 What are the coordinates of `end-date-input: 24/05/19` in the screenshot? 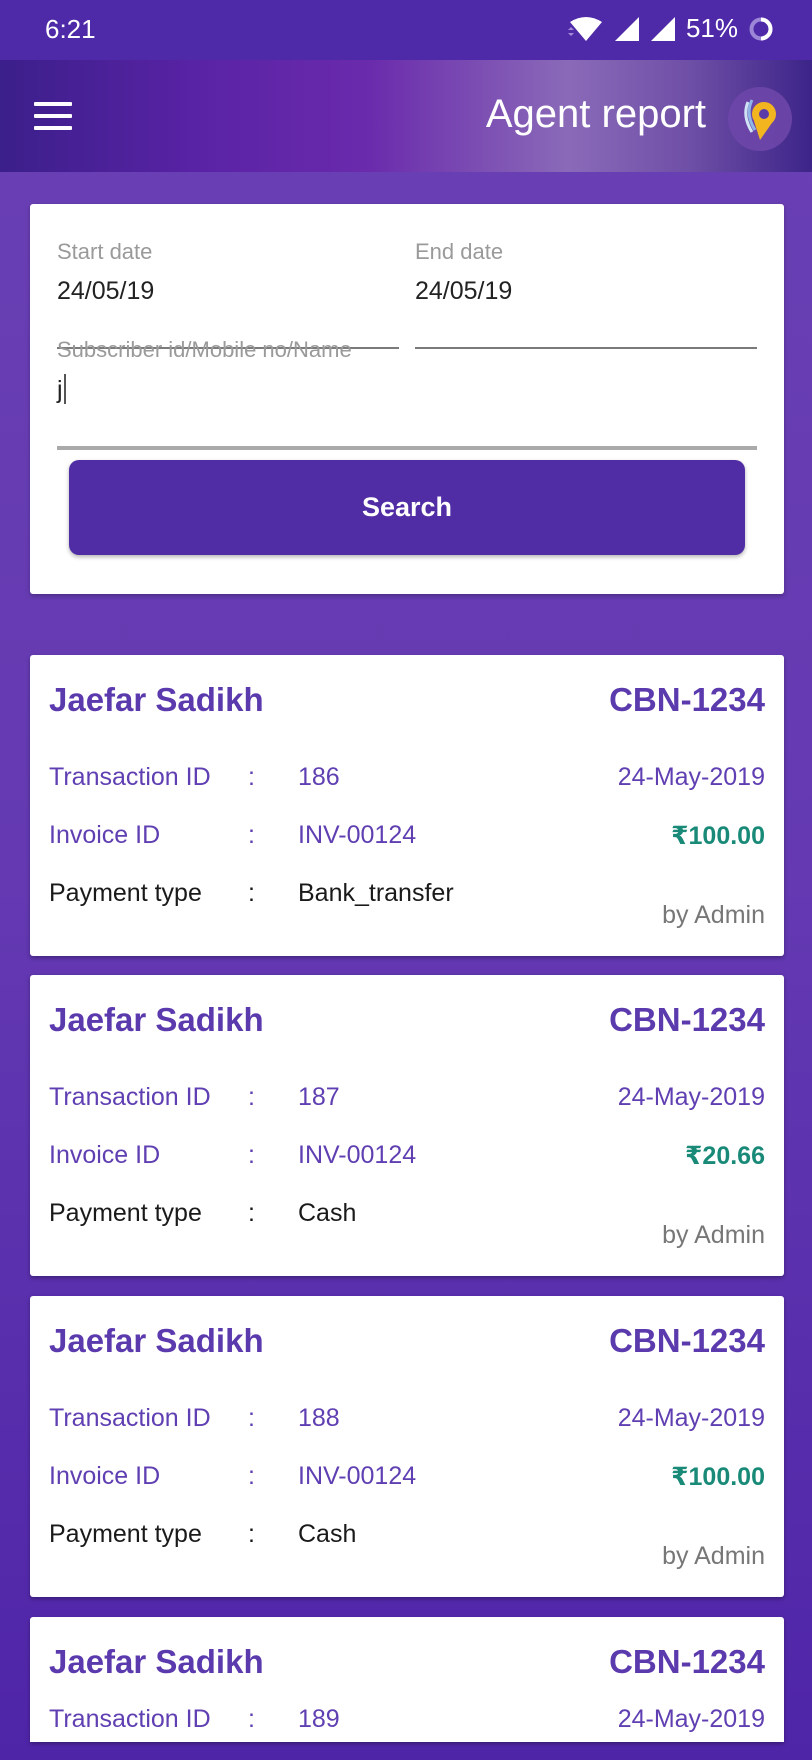 It's located at (463, 291).